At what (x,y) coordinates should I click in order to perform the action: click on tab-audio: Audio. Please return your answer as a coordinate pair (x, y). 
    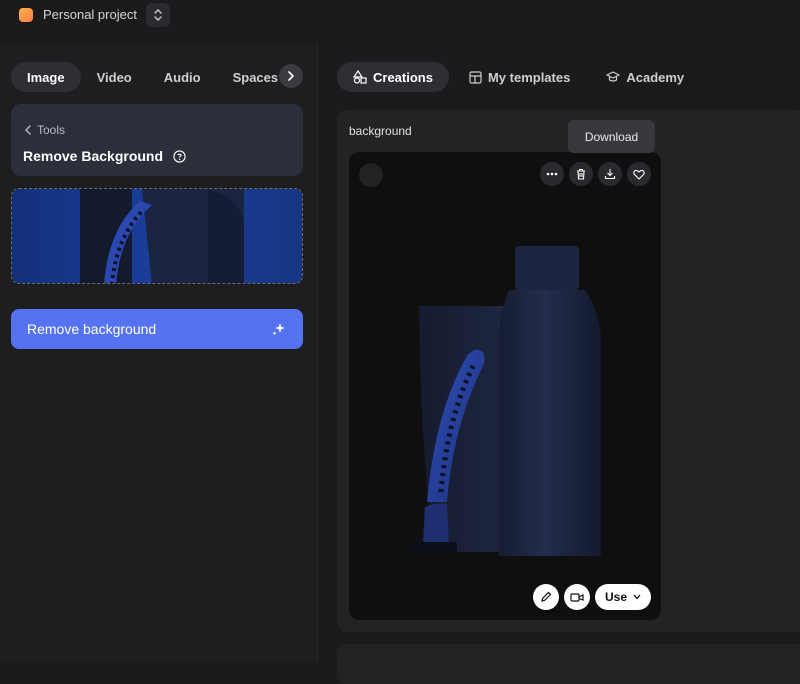
    Looking at the image, I should click on (182, 77).